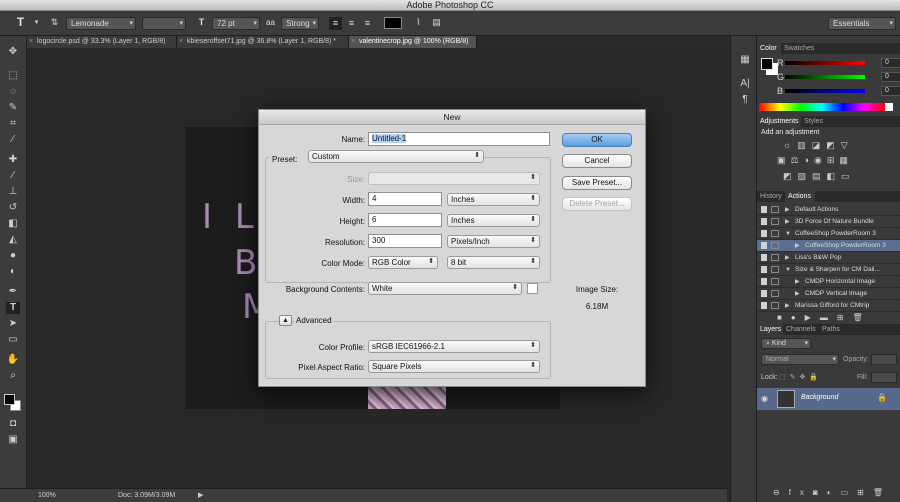  What do you see at coordinates (884, 359) in the screenshot?
I see `opacity-input` at bounding box center [884, 359].